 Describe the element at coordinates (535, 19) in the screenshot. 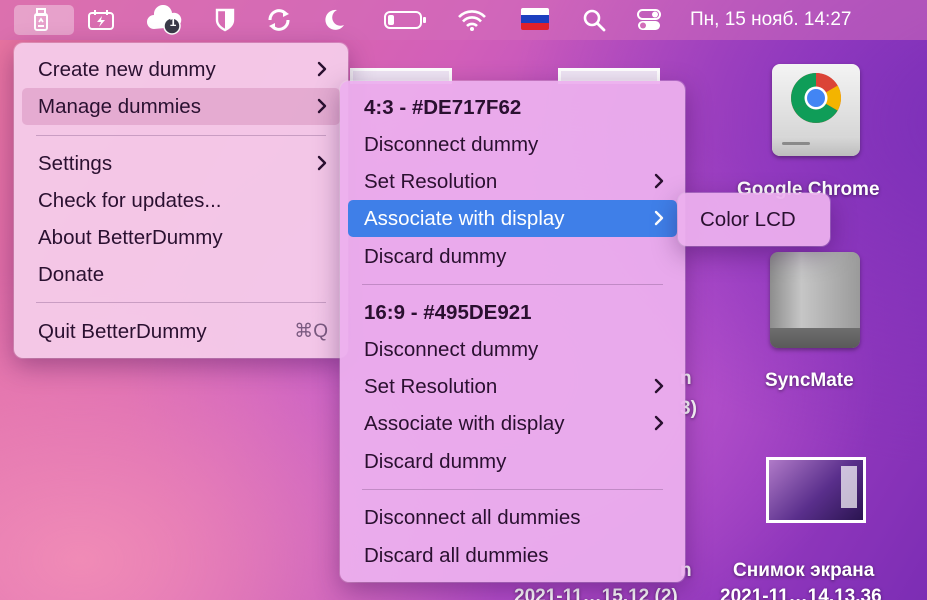

I see `russian-flag-icon` at that location.